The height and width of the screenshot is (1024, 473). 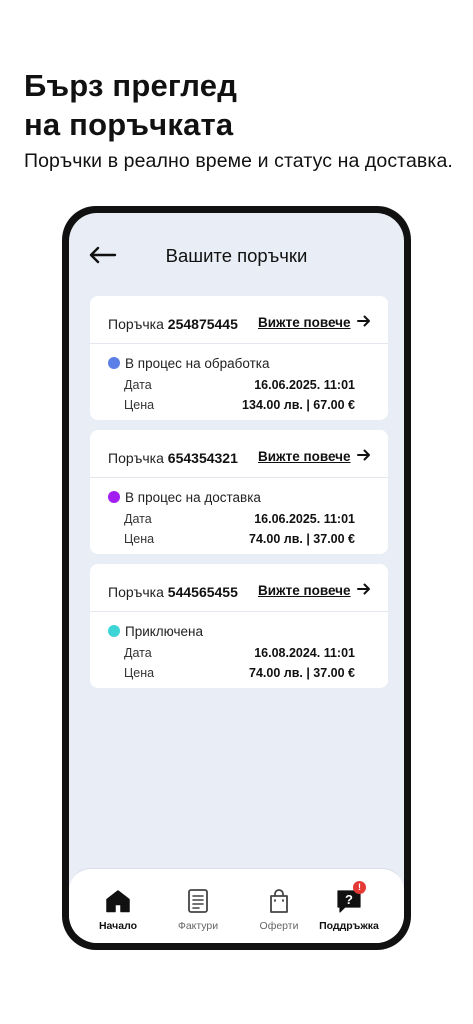 I want to click on order-number: 254875445, so click(x=202, y=324).